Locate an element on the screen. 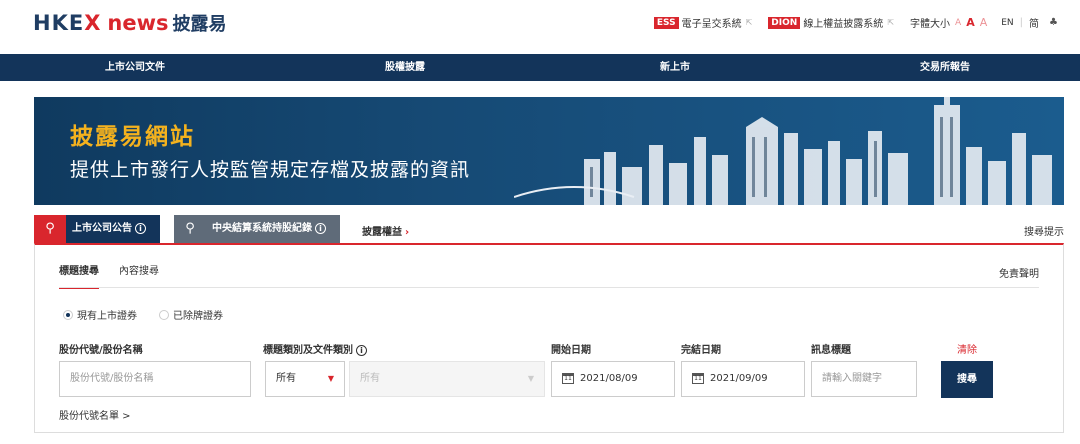  ess-tag: ESS is located at coordinates (666, 22).